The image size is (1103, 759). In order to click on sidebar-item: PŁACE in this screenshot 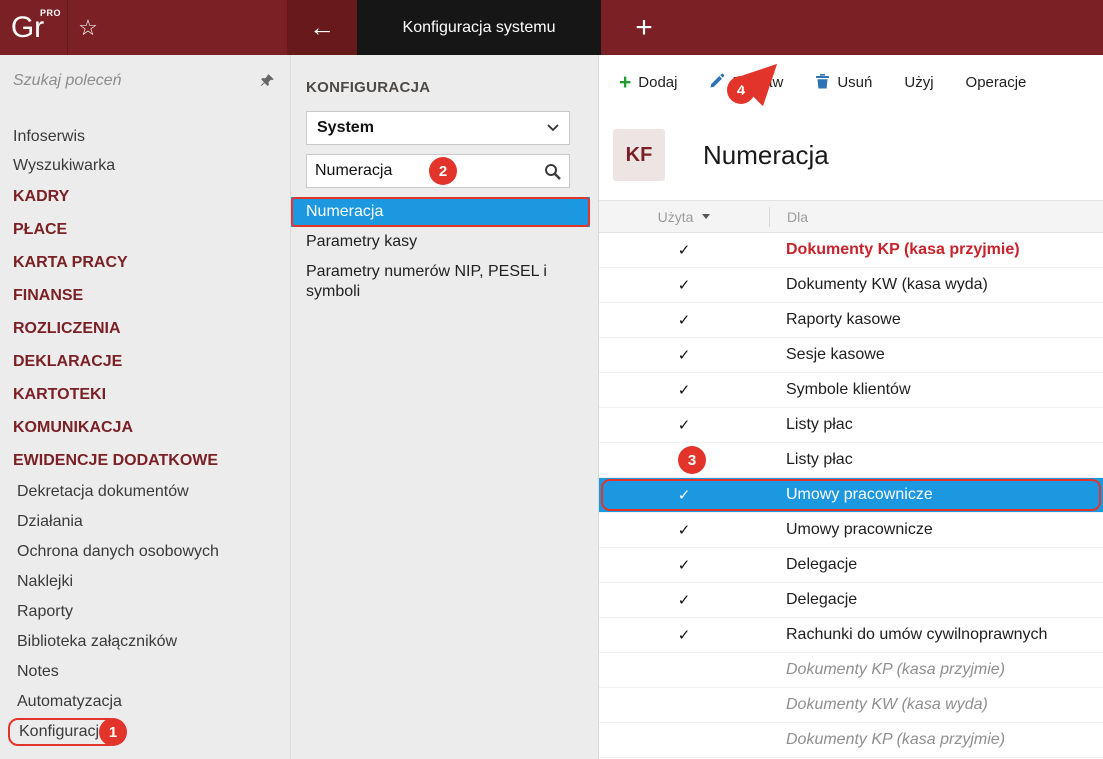, I will do `click(145, 229)`.